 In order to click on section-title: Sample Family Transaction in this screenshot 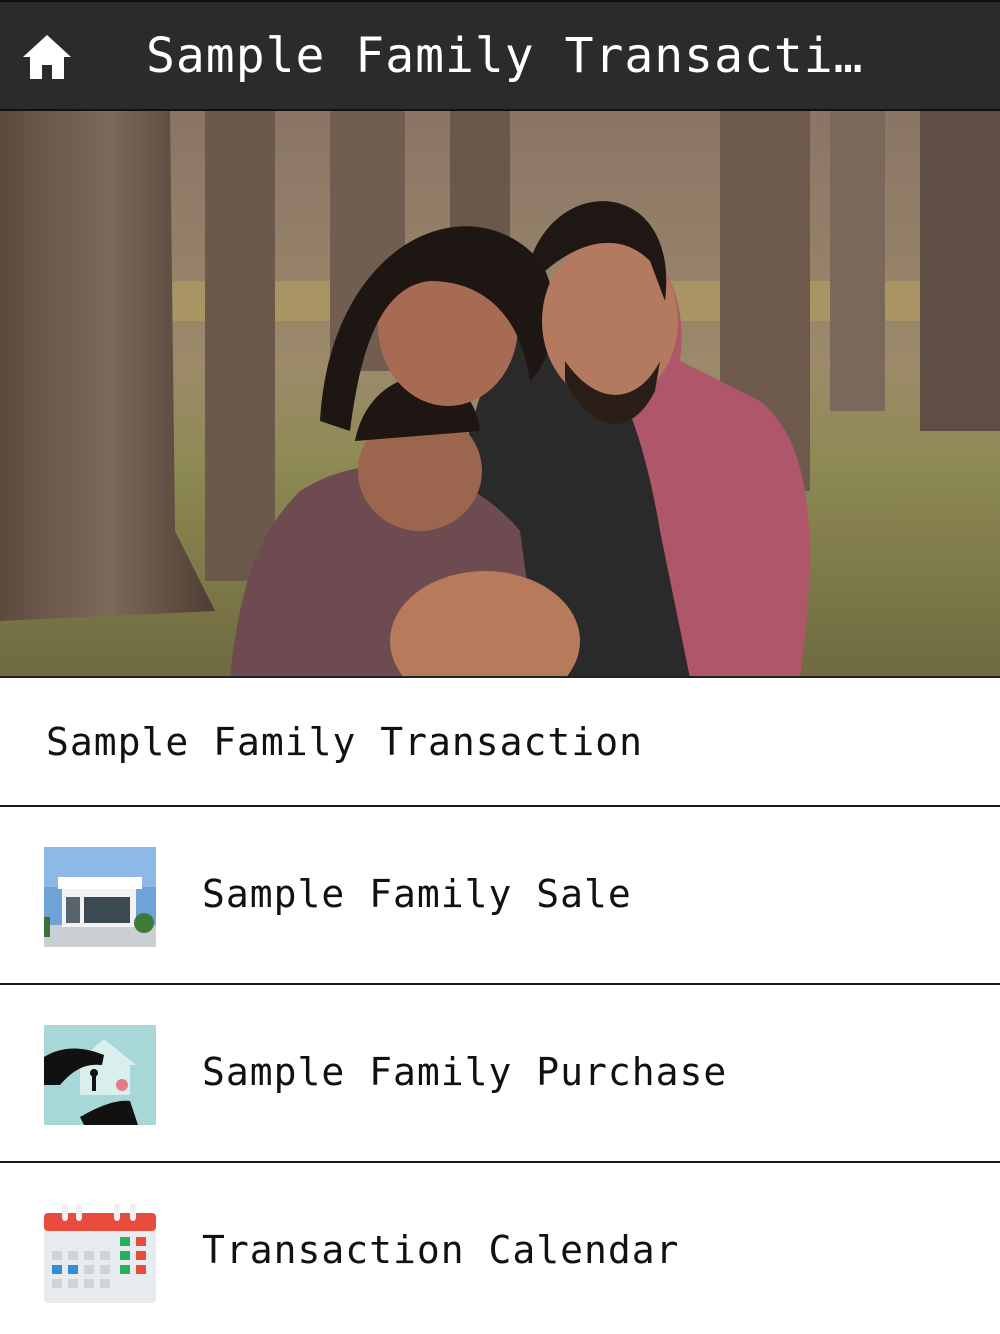, I will do `click(344, 742)`.